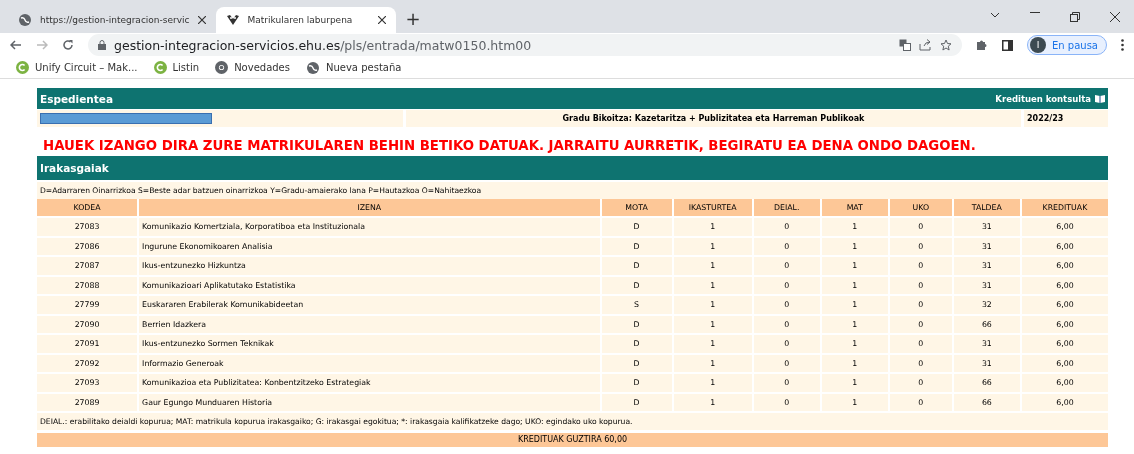  Describe the element at coordinates (74, 168) in the screenshot. I see `section-title: Irakasgaiak` at that location.